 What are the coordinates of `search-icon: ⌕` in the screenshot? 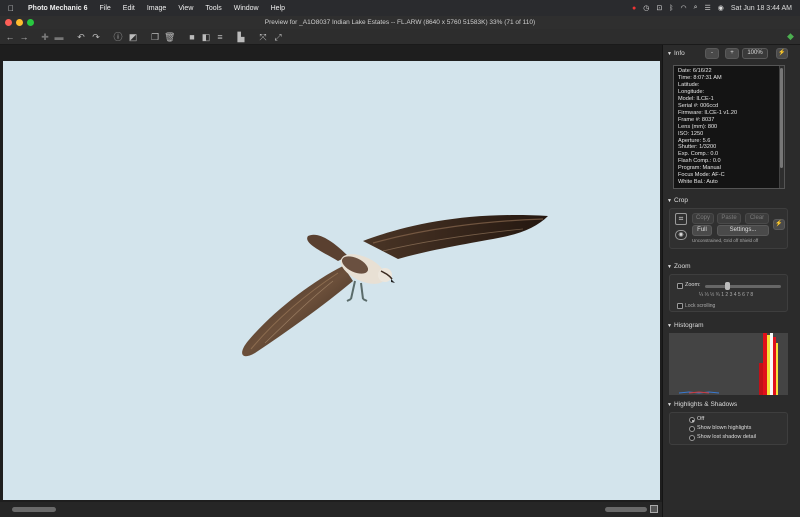 It's located at (696, 8).